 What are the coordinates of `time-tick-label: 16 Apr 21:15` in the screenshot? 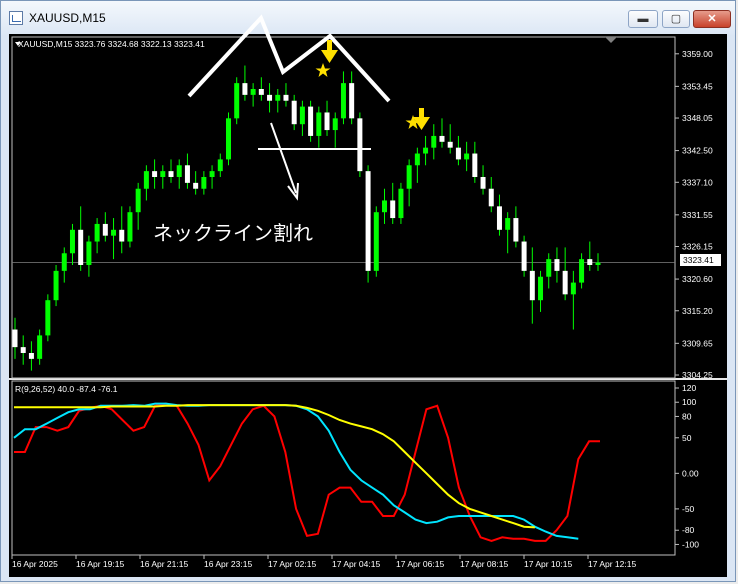 It's located at (164, 564).